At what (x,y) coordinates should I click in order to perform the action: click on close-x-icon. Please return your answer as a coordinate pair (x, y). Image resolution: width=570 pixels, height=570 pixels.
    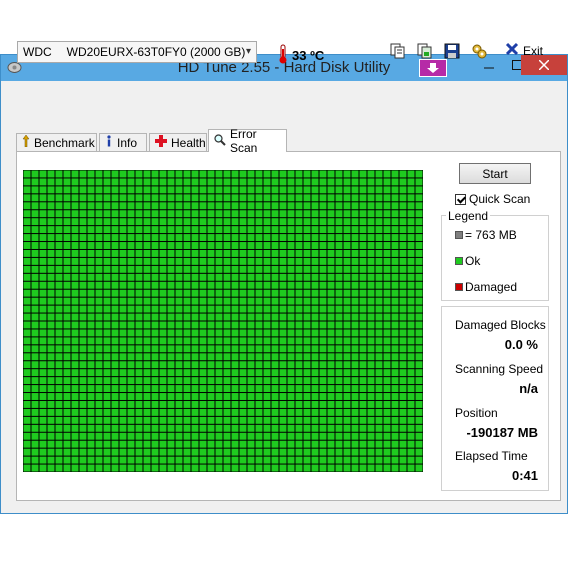
    Looking at the image, I should click on (512, 50).